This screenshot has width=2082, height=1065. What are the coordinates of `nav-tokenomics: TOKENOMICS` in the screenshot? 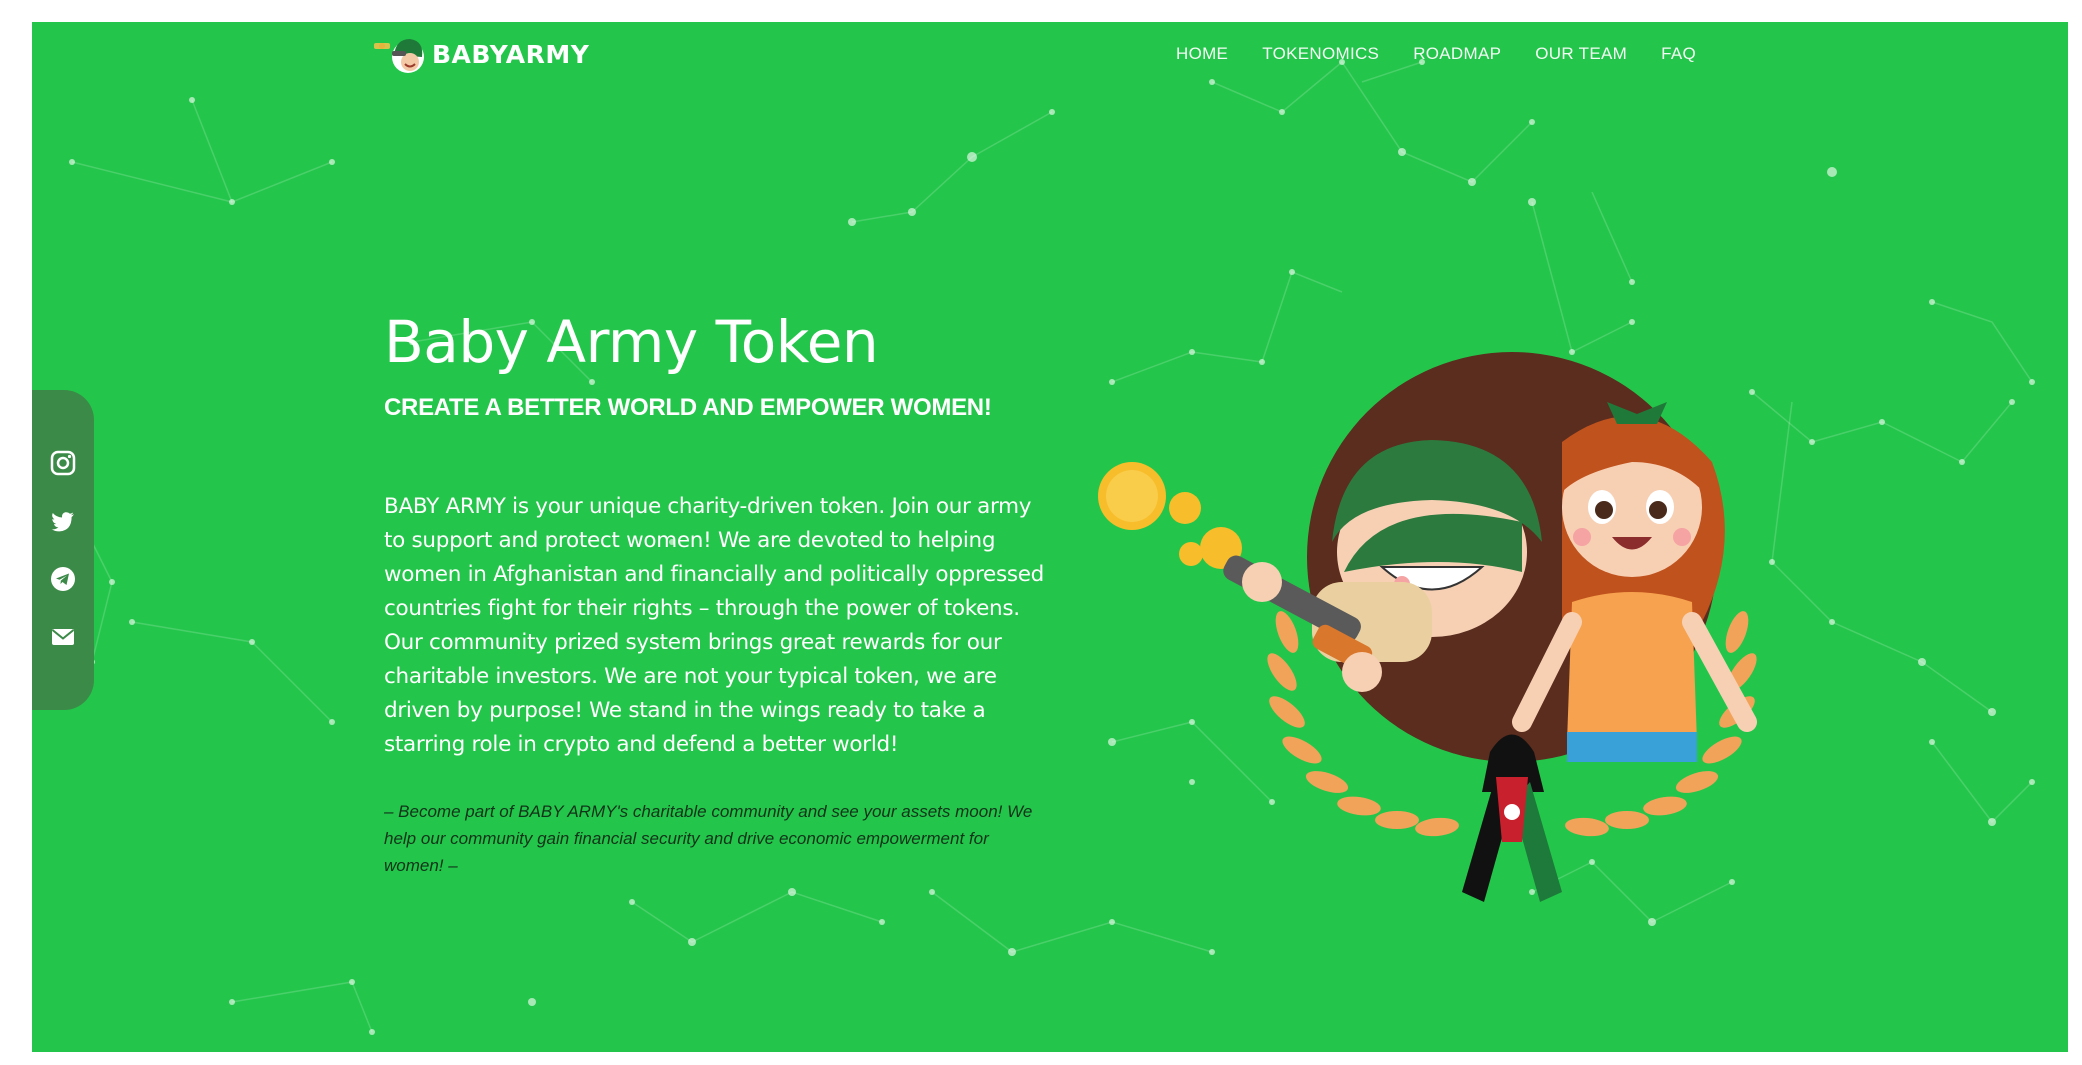 It's located at (1320, 54).